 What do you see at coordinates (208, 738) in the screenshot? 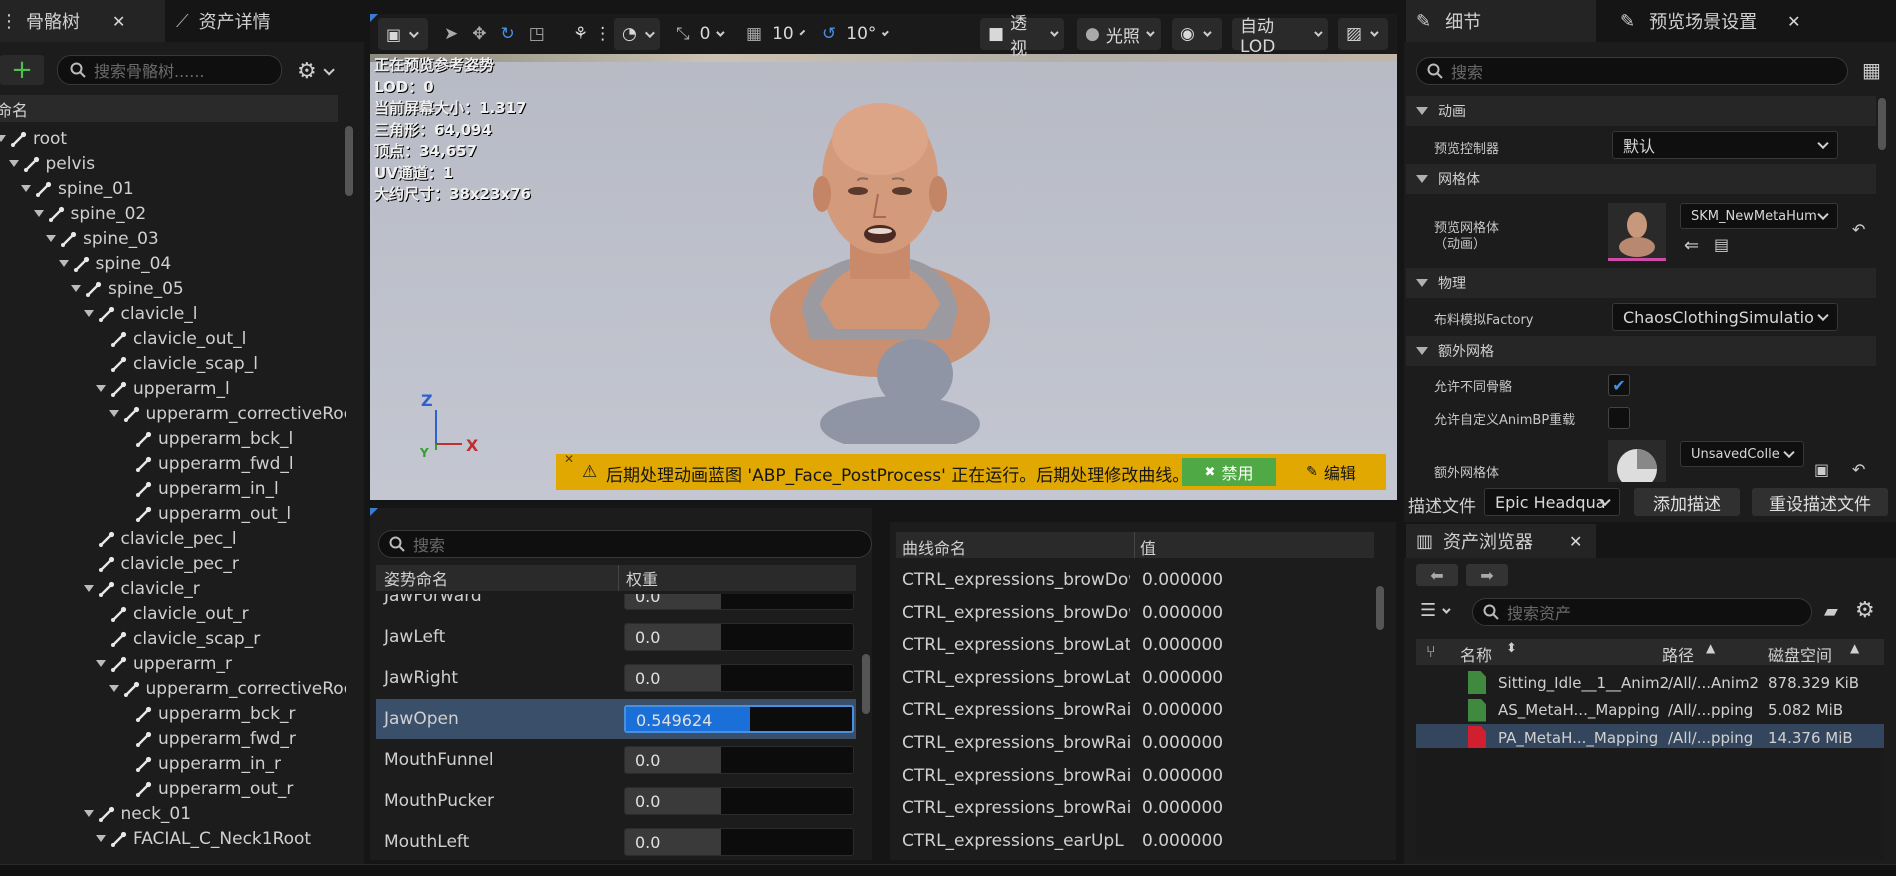
I see `bone-row: upperarm_fwd_r` at bounding box center [208, 738].